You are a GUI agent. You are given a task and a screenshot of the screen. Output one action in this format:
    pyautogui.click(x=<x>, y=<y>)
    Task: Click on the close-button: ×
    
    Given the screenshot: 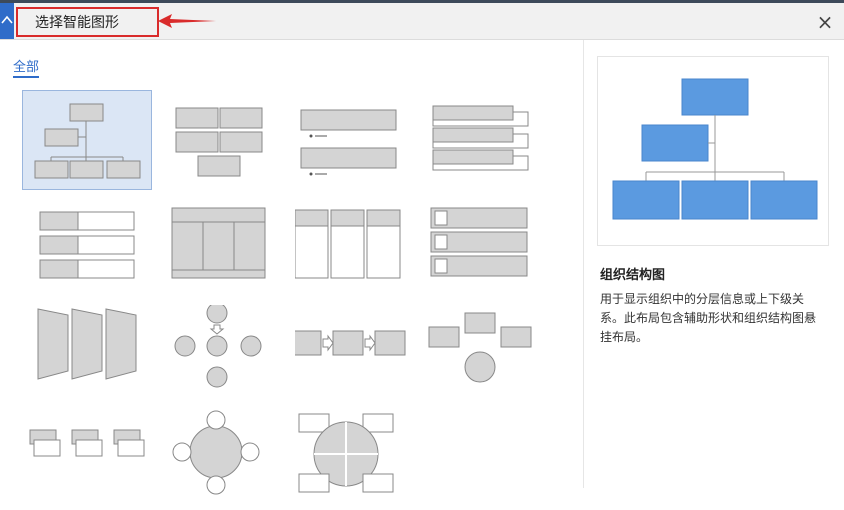 What is the action you would take?
    pyautogui.click(x=825, y=22)
    